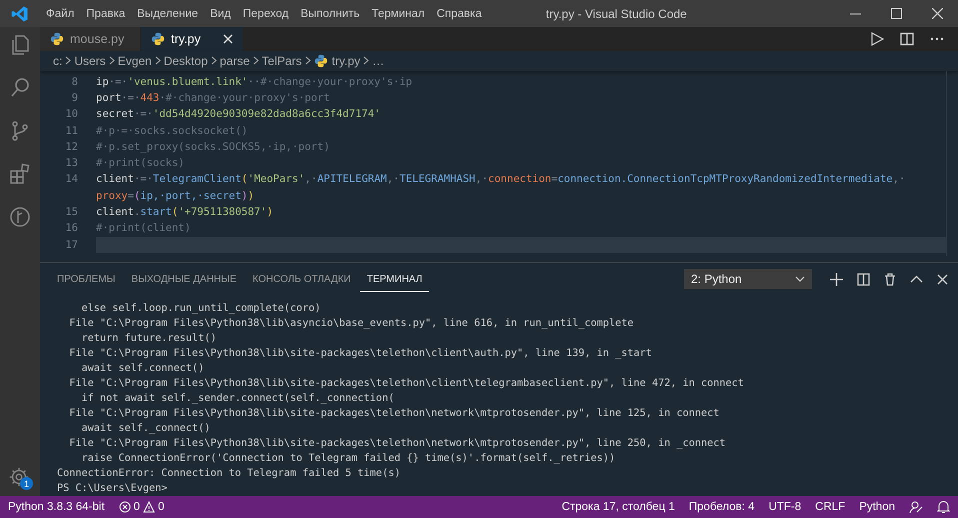  Describe the element at coordinates (943, 507) in the screenshot. I see `bell-icon` at that location.